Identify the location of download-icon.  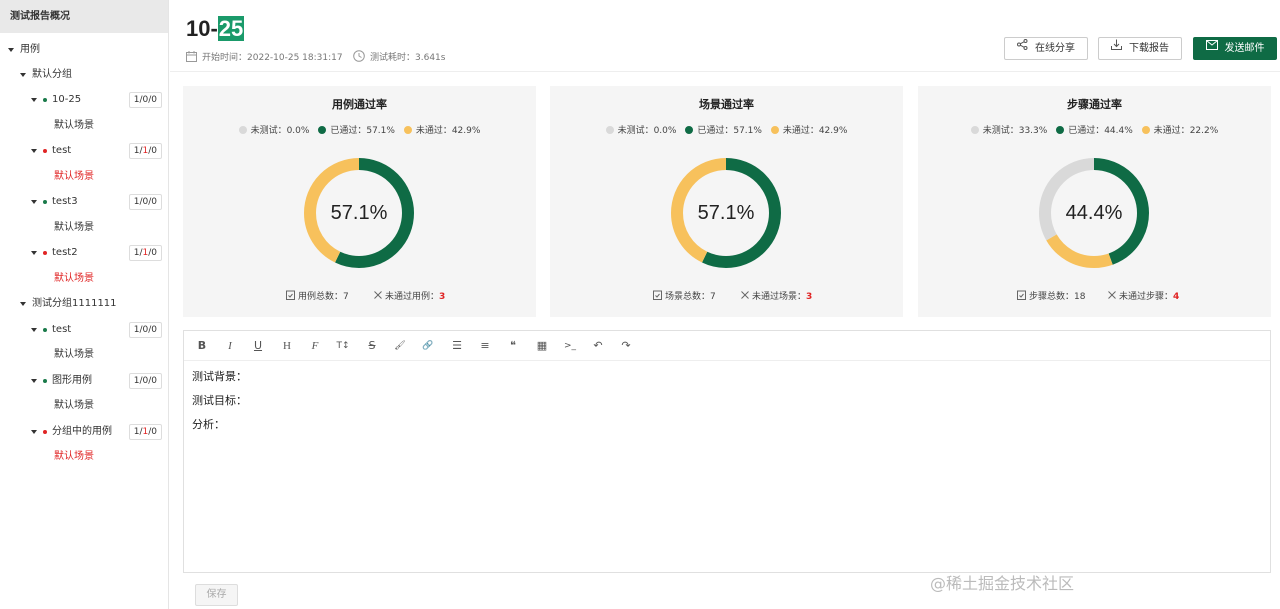
(1116, 47).